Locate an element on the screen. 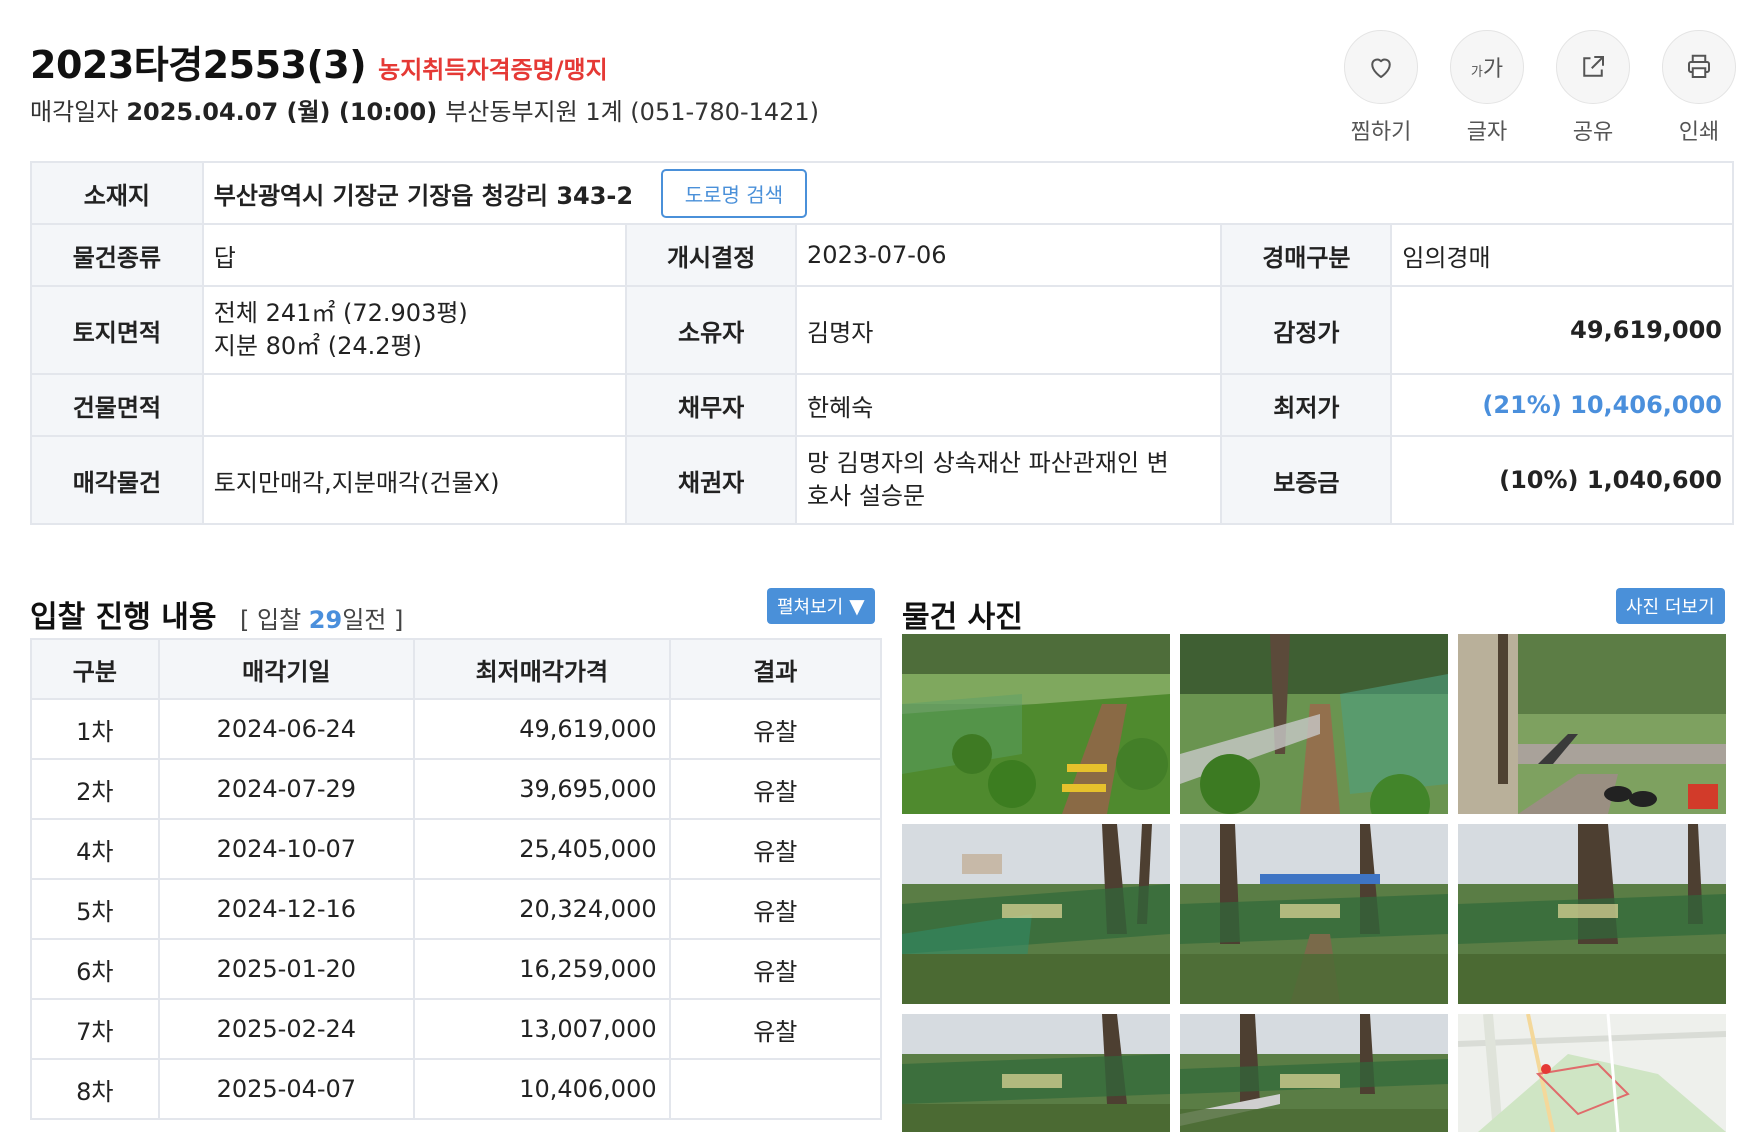 This screenshot has height=1144, width=1762. deposit-value: (10%) 1,040,600 is located at coordinates (1562, 480).